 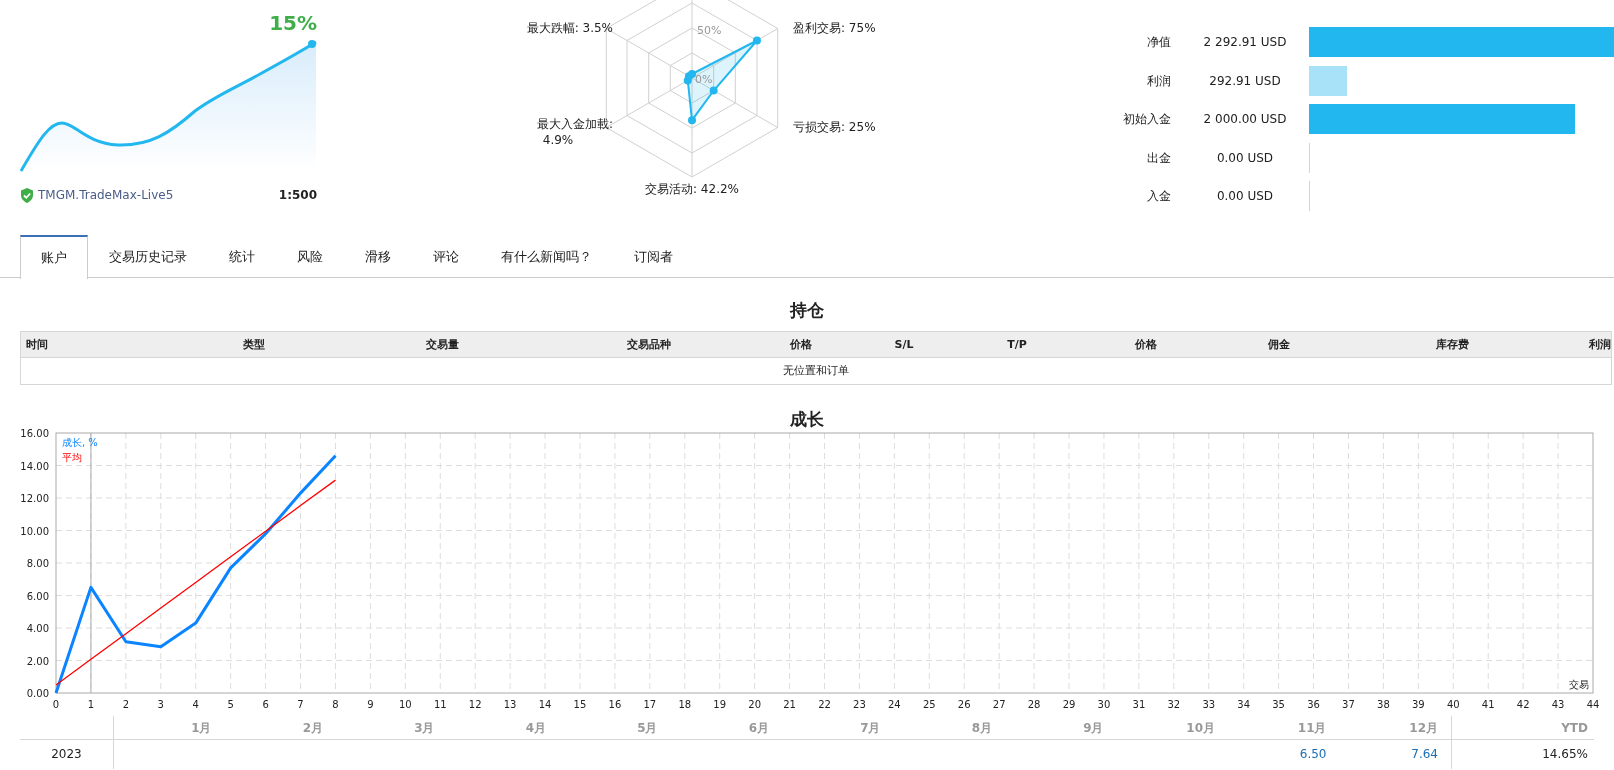 I want to click on axis-label: 0.00, so click(x=37, y=693).